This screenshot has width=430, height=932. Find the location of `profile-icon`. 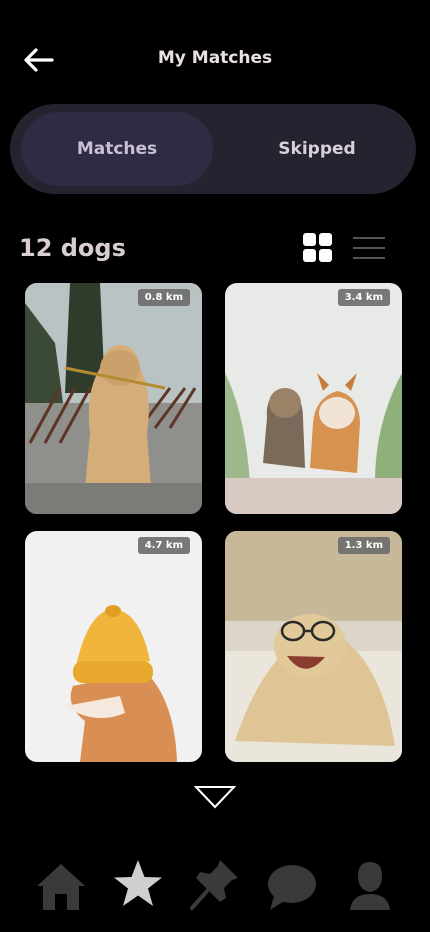

profile-icon is located at coordinates (370, 886).